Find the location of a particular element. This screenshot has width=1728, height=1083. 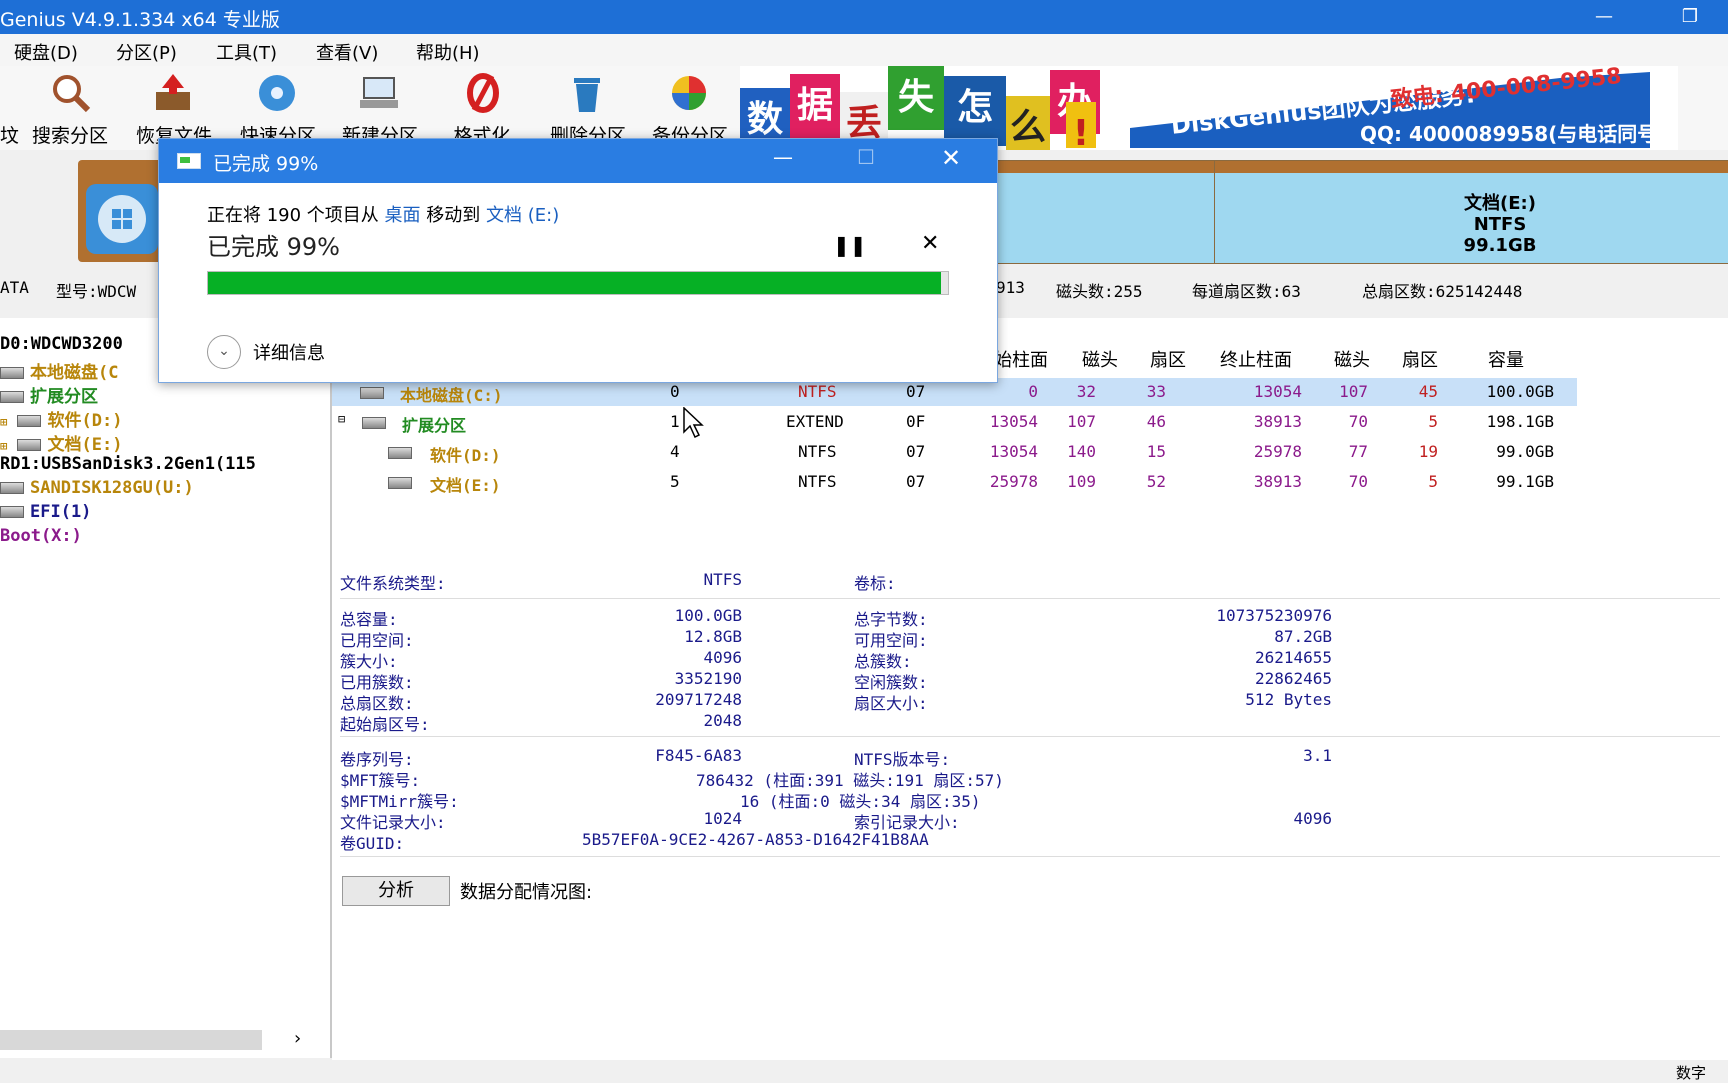

tree-item-extended: 扩展分区 is located at coordinates (49, 394).